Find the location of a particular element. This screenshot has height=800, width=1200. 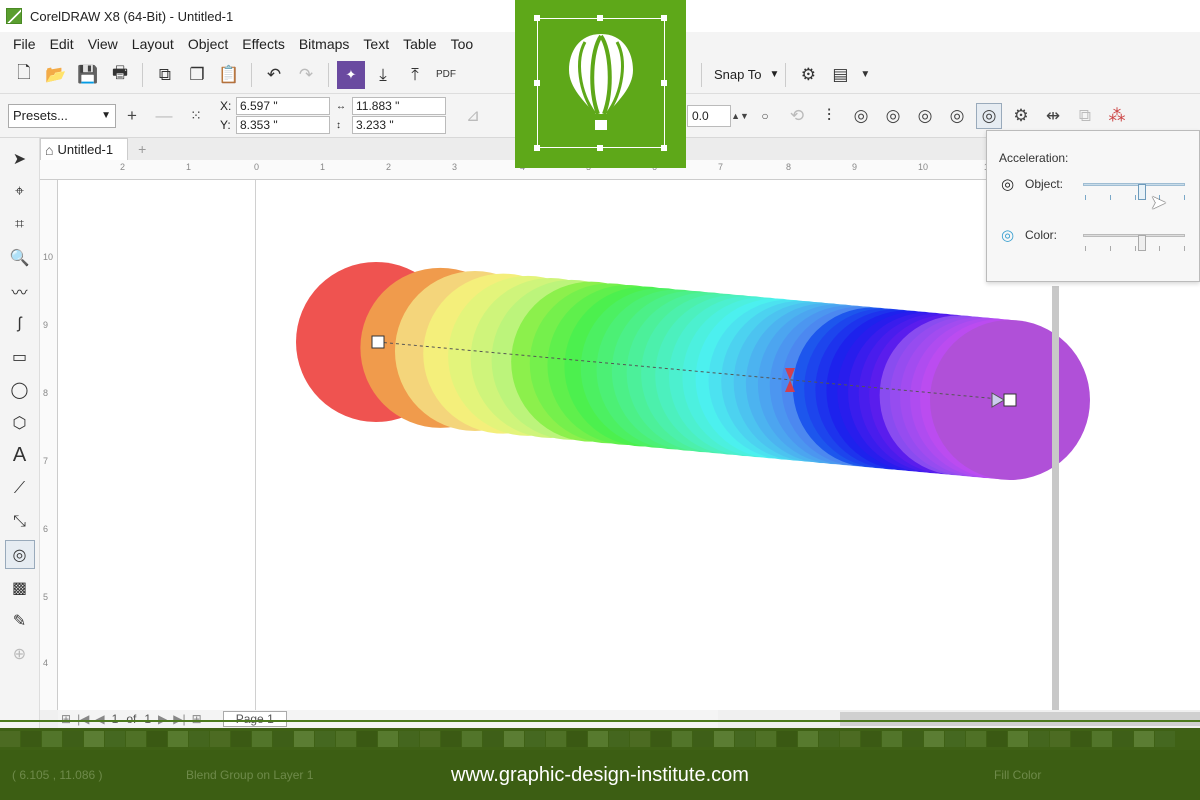

acceleration-icon: ◎ is located at coordinates (989, 115).